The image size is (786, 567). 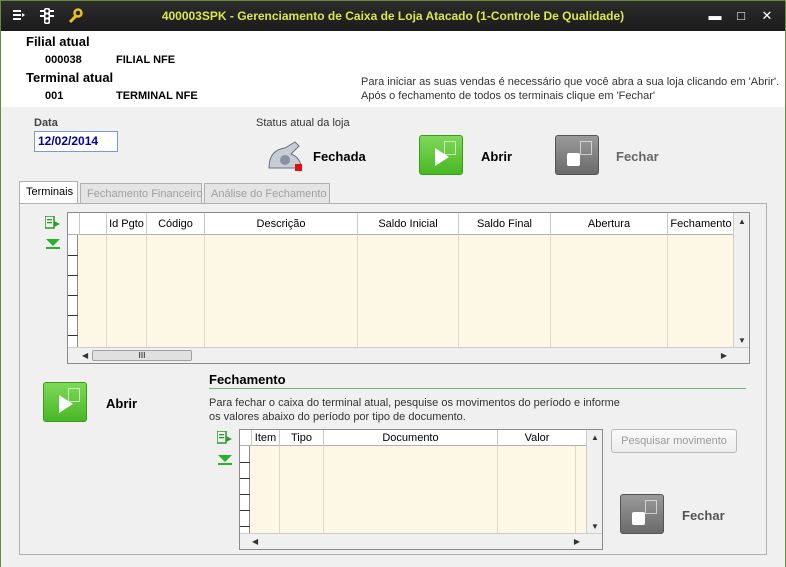 What do you see at coordinates (286, 156) in the screenshot?
I see `store-closed-icon` at bounding box center [286, 156].